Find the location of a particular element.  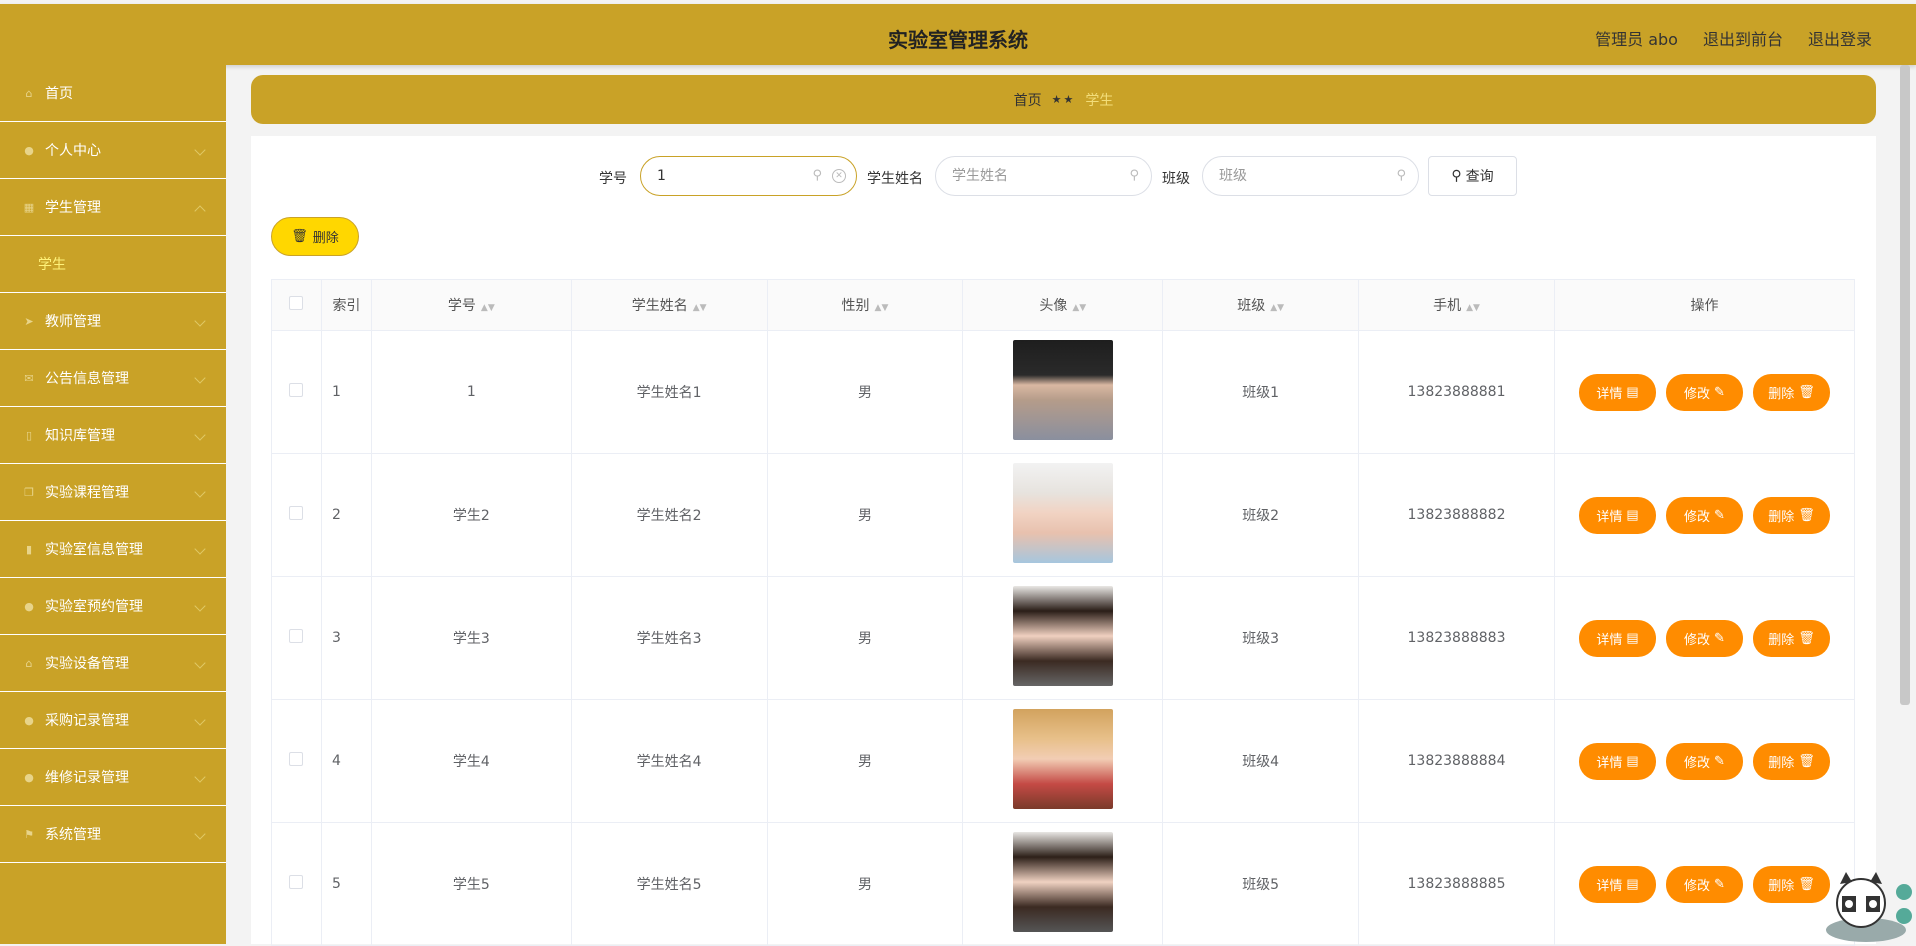

sidebar-item-teachers: ➤ 教师管理 is located at coordinates (113, 321).